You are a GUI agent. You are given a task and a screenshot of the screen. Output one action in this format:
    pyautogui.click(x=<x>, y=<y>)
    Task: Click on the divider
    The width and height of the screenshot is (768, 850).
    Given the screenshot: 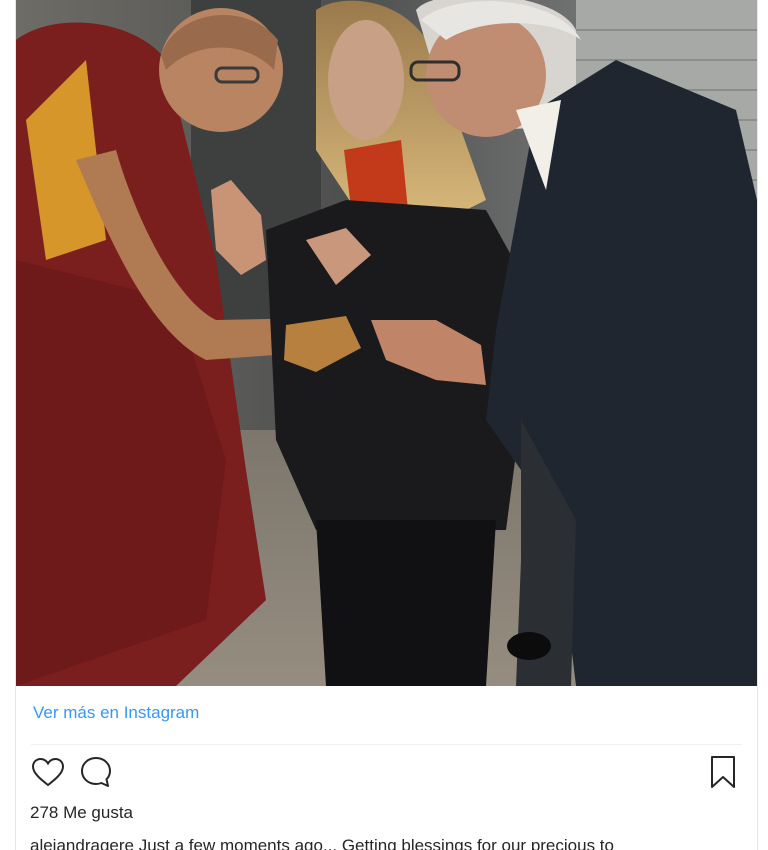 What is the action you would take?
    pyautogui.click(x=386, y=744)
    